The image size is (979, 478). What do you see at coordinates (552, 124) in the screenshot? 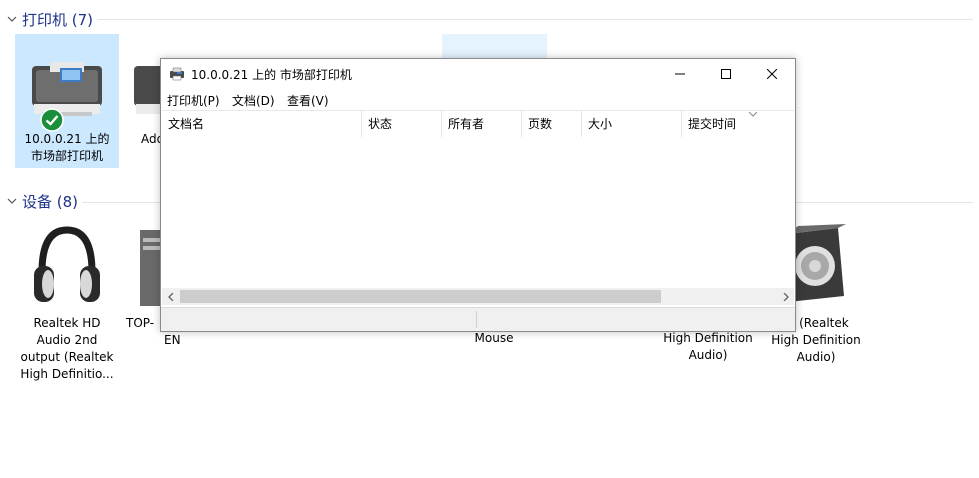
I see `column-pages: 页数` at bounding box center [552, 124].